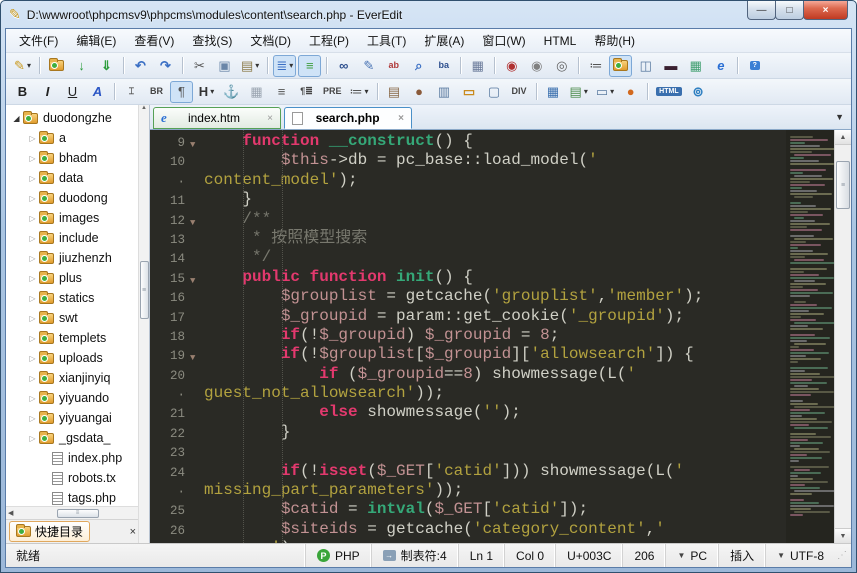 Image resolution: width=857 pixels, height=573 pixels. What do you see at coordinates (77, 118) in the screenshot?
I see `tree-root-folder: ◢ duodongzhe` at bounding box center [77, 118].